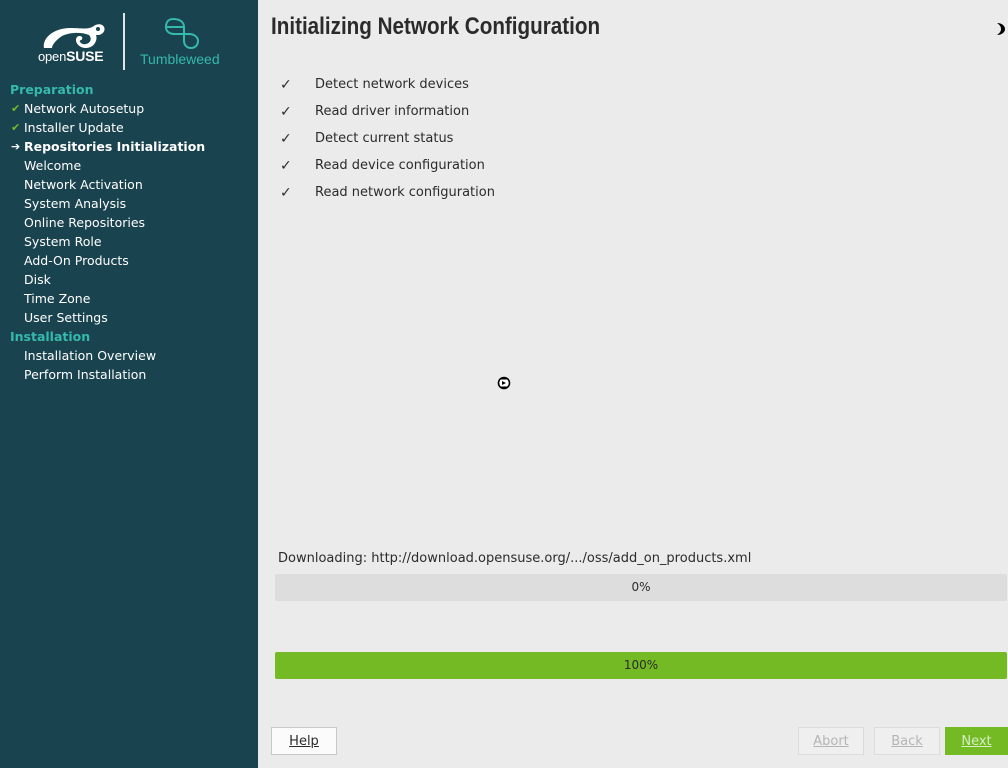 This screenshot has height=768, width=1008. I want to click on step-heading-installation: Installation, so click(50, 336).